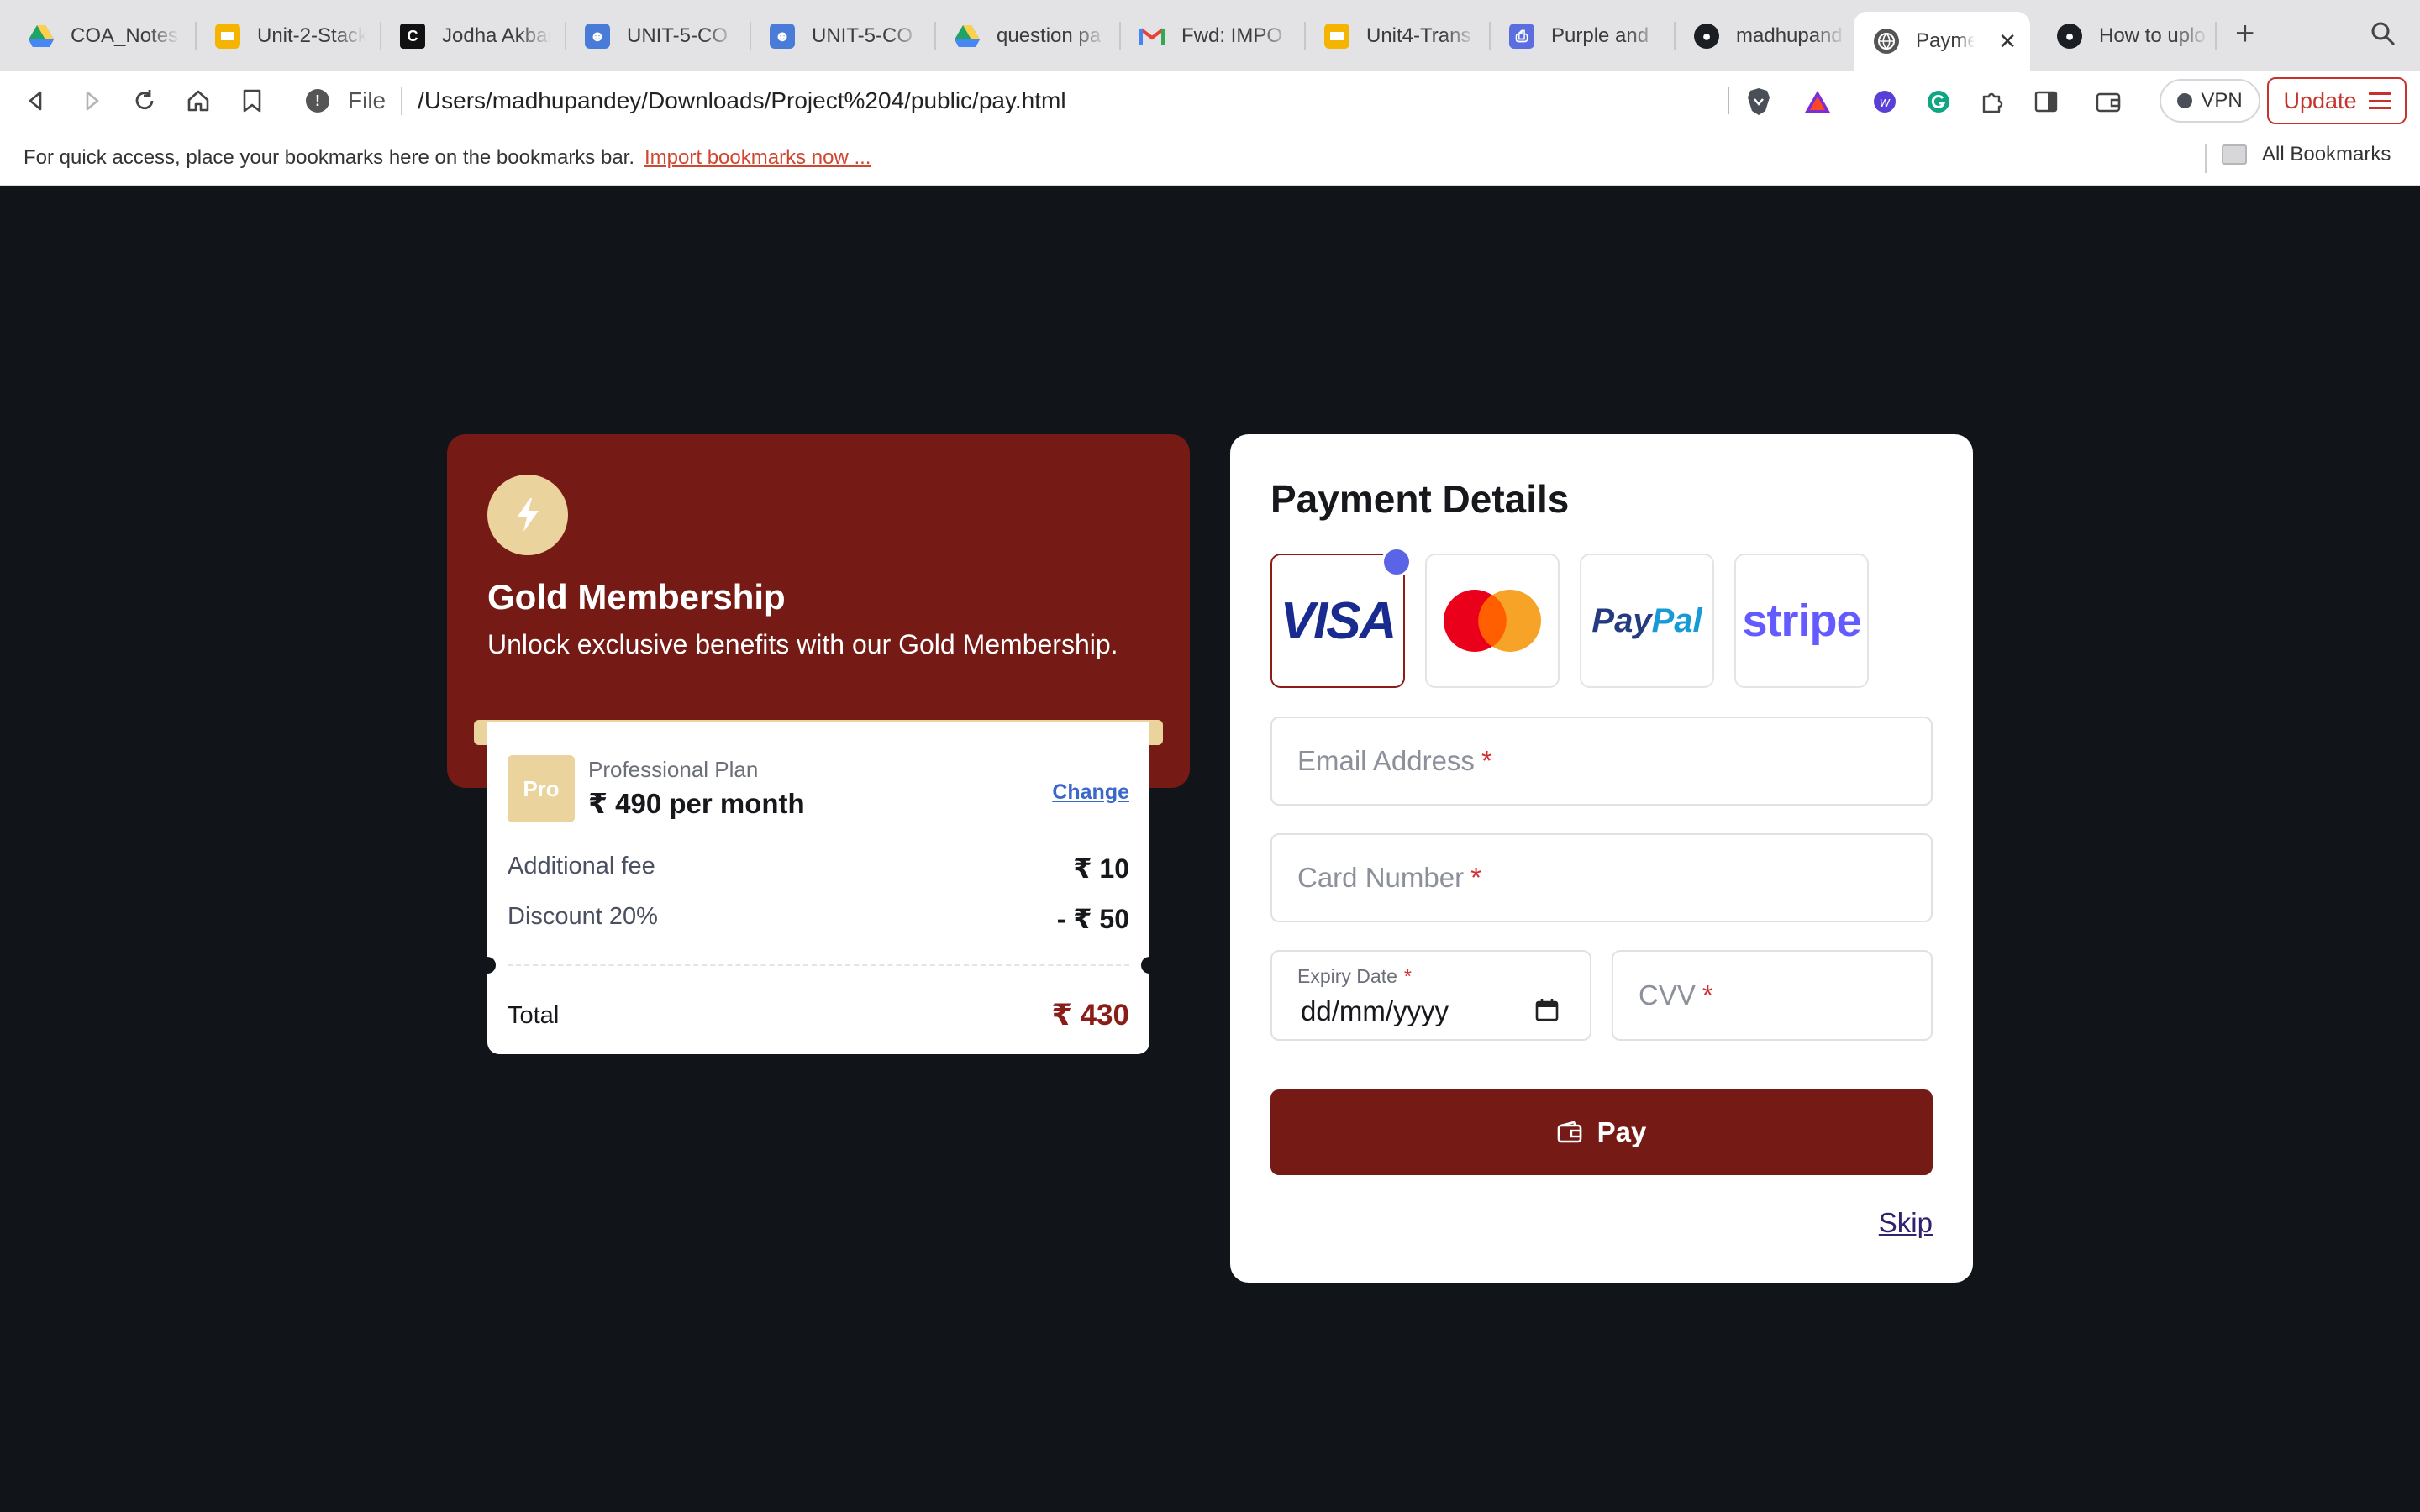 The width and height of the screenshot is (2420, 1512). I want to click on pay-button: Pay, so click(1601, 1132).